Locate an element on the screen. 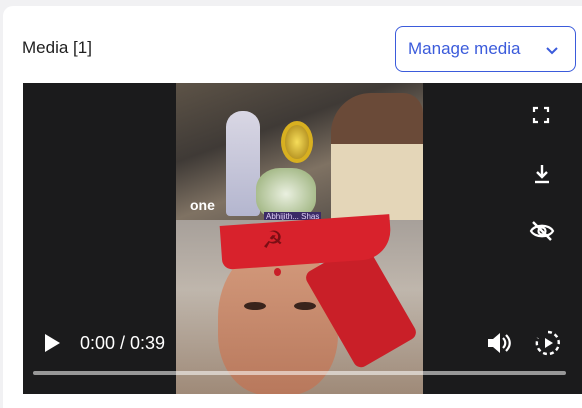 This screenshot has width=582, height=408. download-icon is located at coordinates (542, 174).